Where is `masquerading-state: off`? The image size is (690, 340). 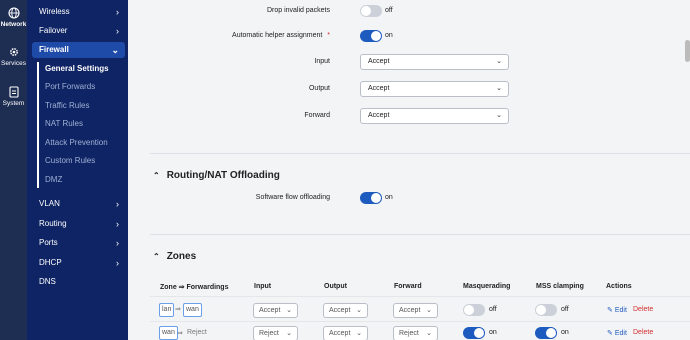 masquerading-state: off is located at coordinates (493, 309).